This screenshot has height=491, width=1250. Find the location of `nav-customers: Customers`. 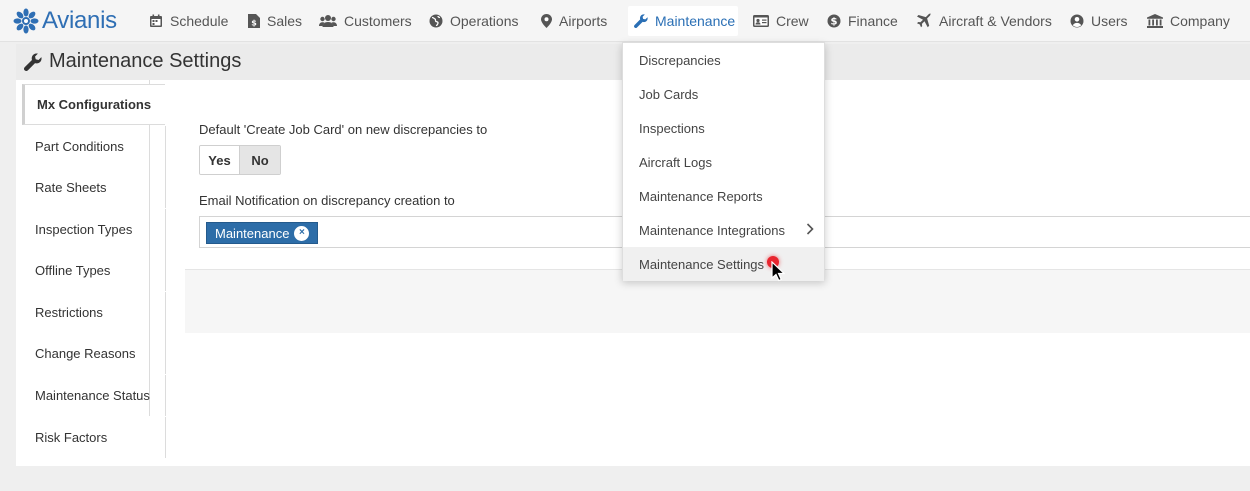

nav-customers: Customers is located at coordinates (365, 21).